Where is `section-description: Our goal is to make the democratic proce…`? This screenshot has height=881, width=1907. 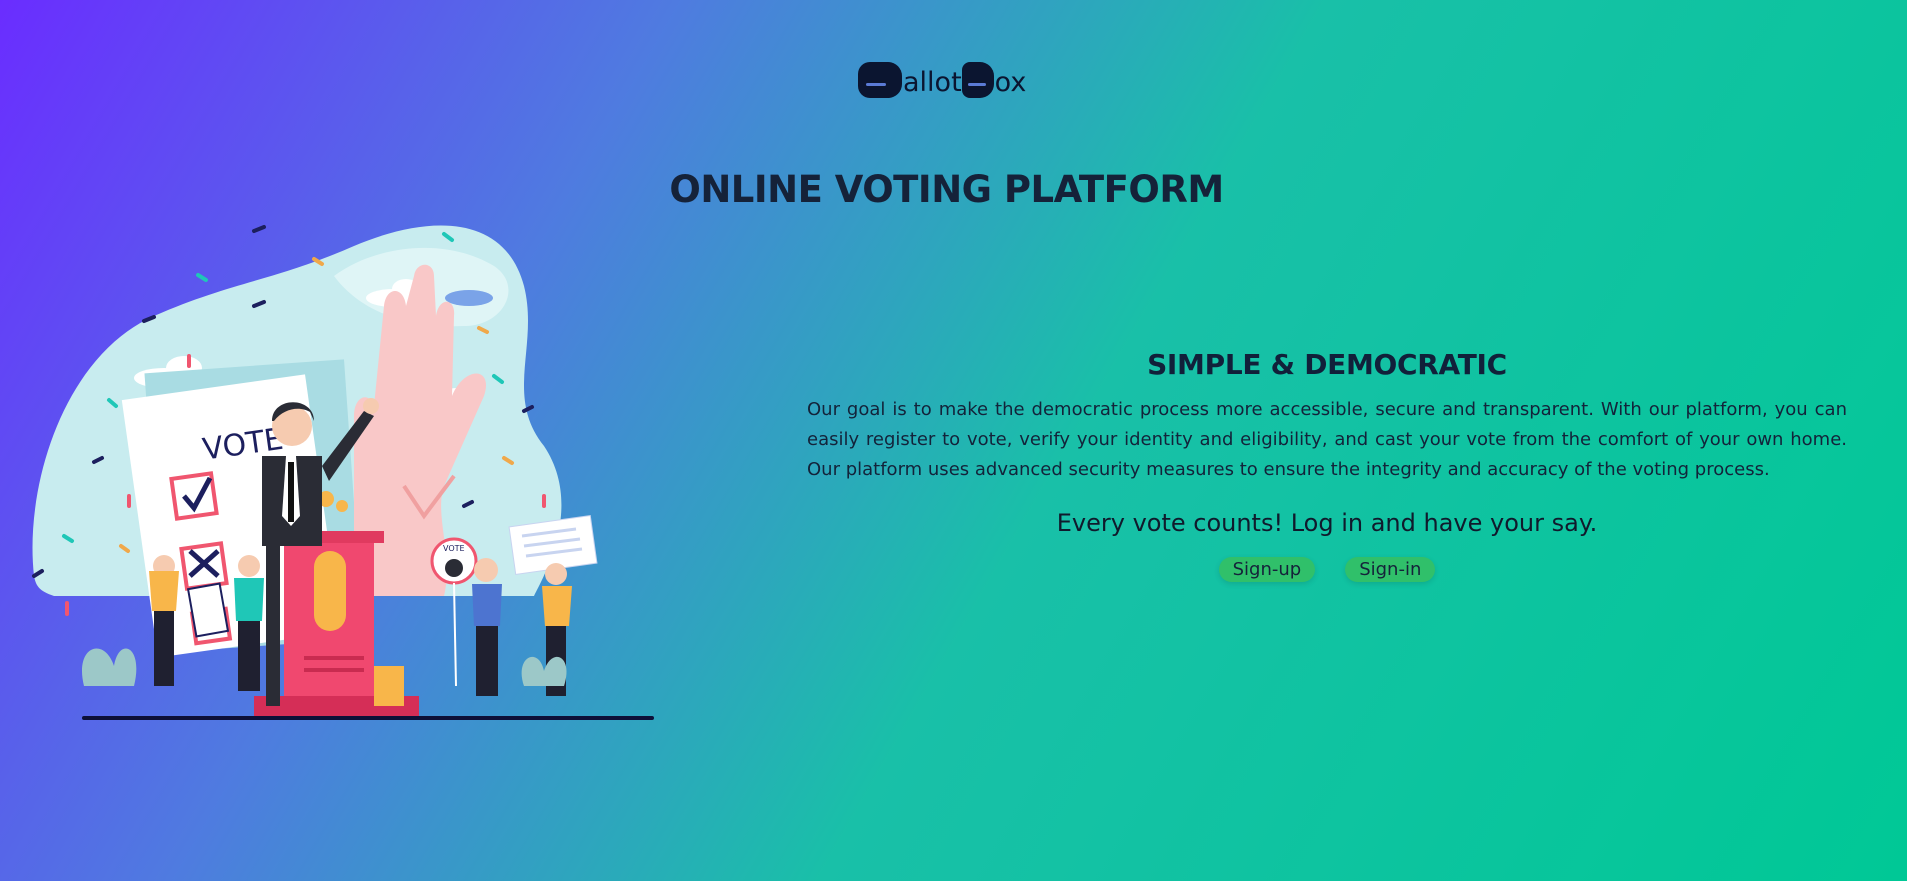 section-description: Our goal is to make the democratic proce… is located at coordinates (1327, 439).